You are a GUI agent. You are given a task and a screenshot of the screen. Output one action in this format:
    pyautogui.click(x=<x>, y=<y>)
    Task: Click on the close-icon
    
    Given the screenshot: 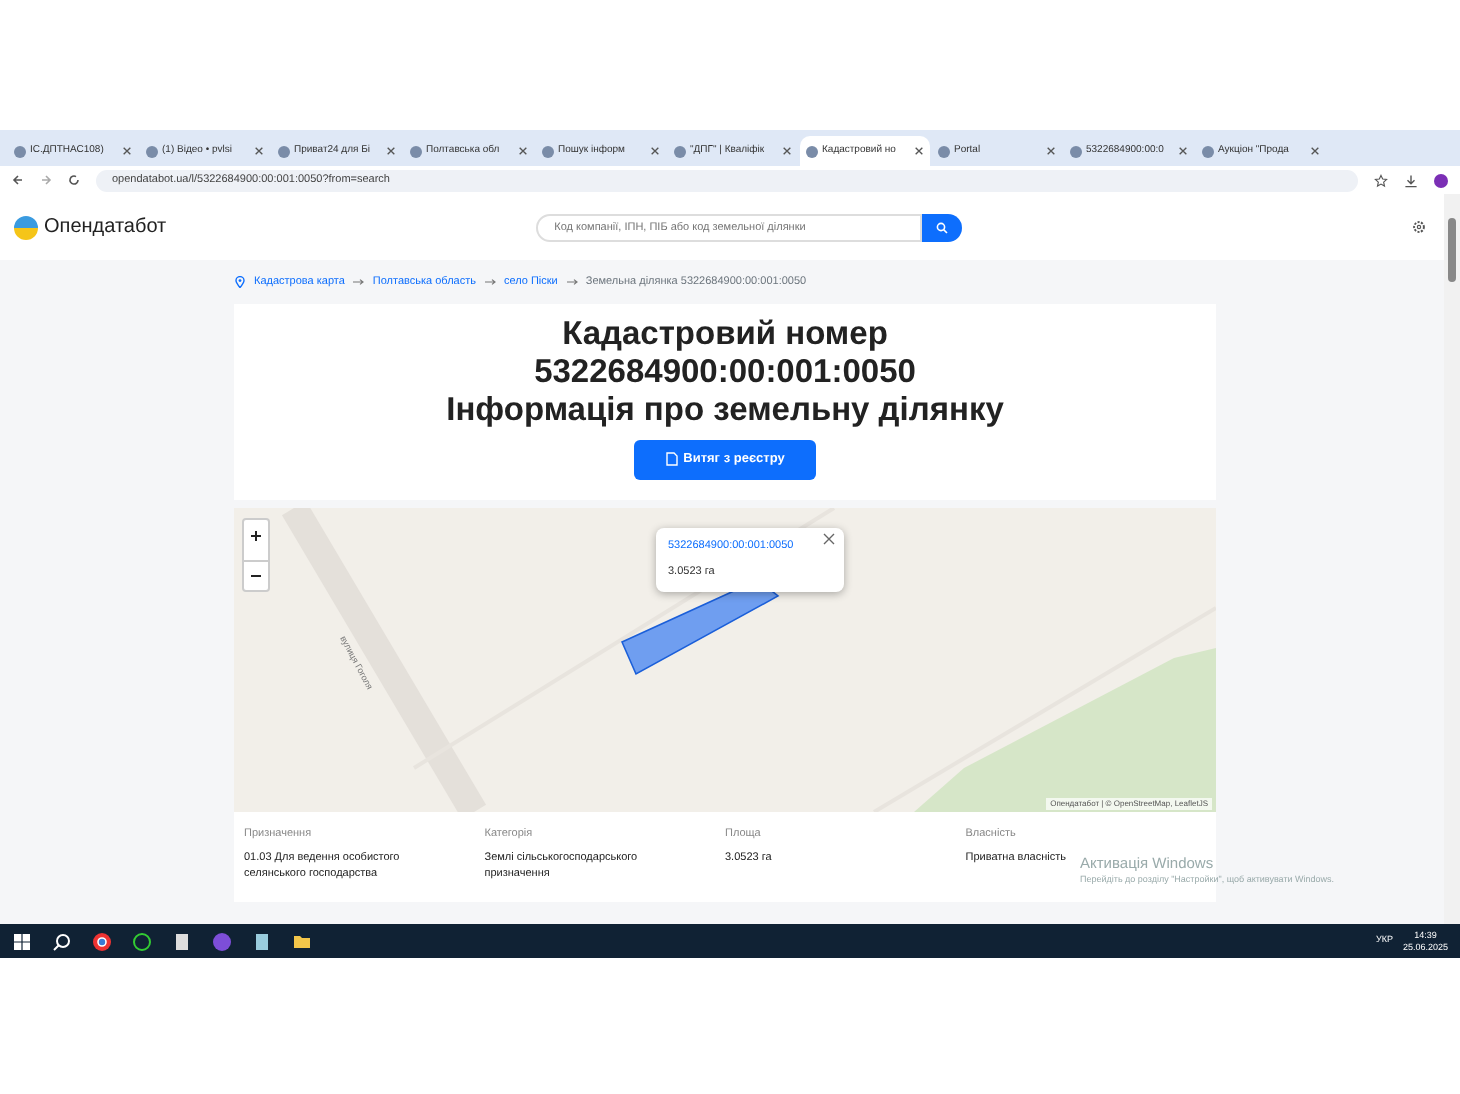 What is the action you would take?
    pyautogui.click(x=829, y=539)
    